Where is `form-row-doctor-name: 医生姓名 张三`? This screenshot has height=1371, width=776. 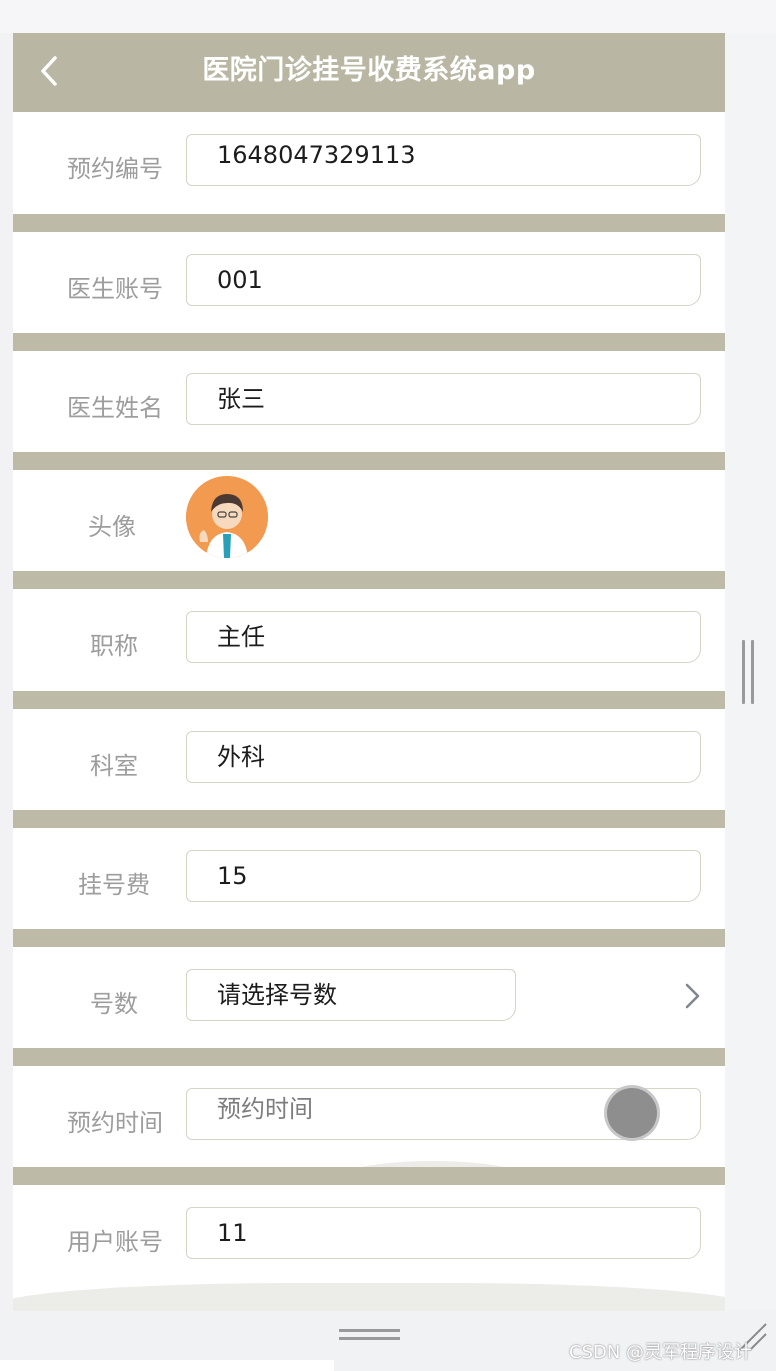 form-row-doctor-name: 医生姓名 张三 is located at coordinates (369, 401).